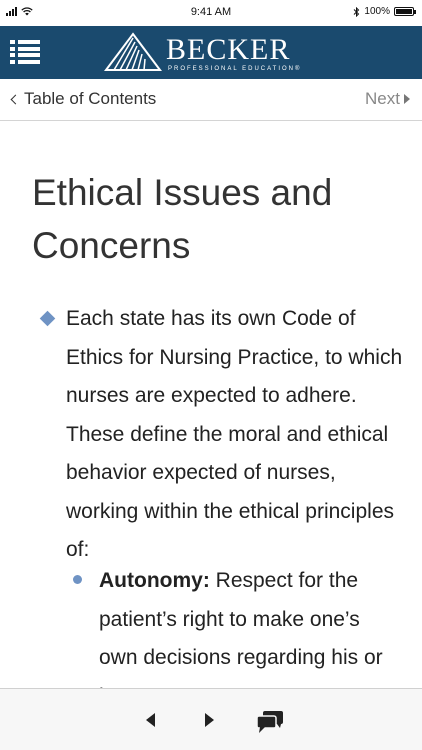 Image resolution: width=422 pixels, height=750 pixels. I want to click on becker-logo: BECKER PROFESSIONAL EDUCATION®, so click(219, 53).